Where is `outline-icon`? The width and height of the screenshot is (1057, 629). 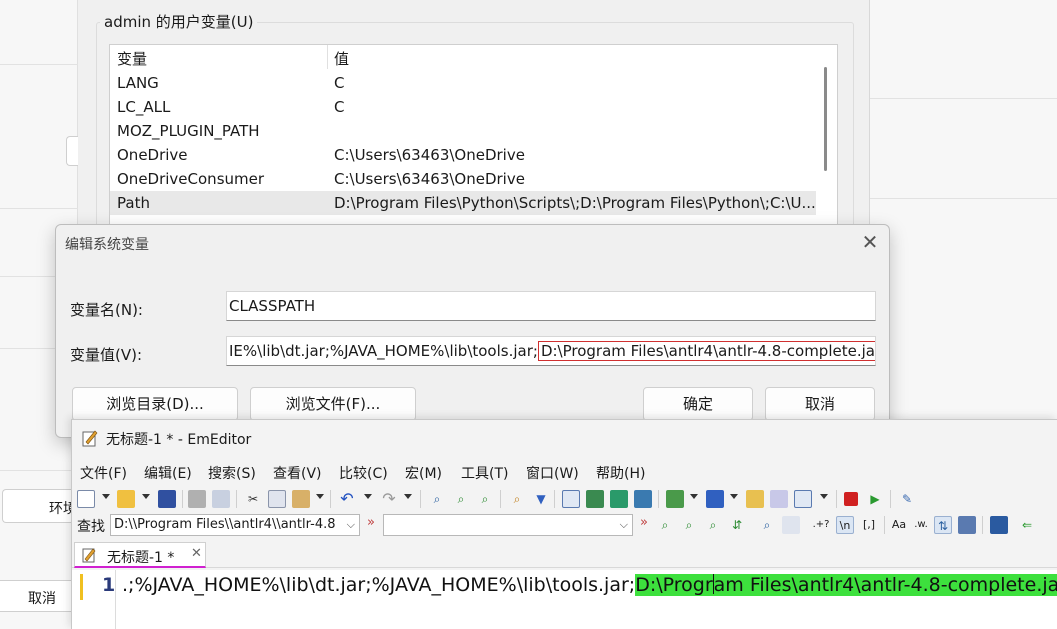
outline-icon is located at coordinates (643, 499).